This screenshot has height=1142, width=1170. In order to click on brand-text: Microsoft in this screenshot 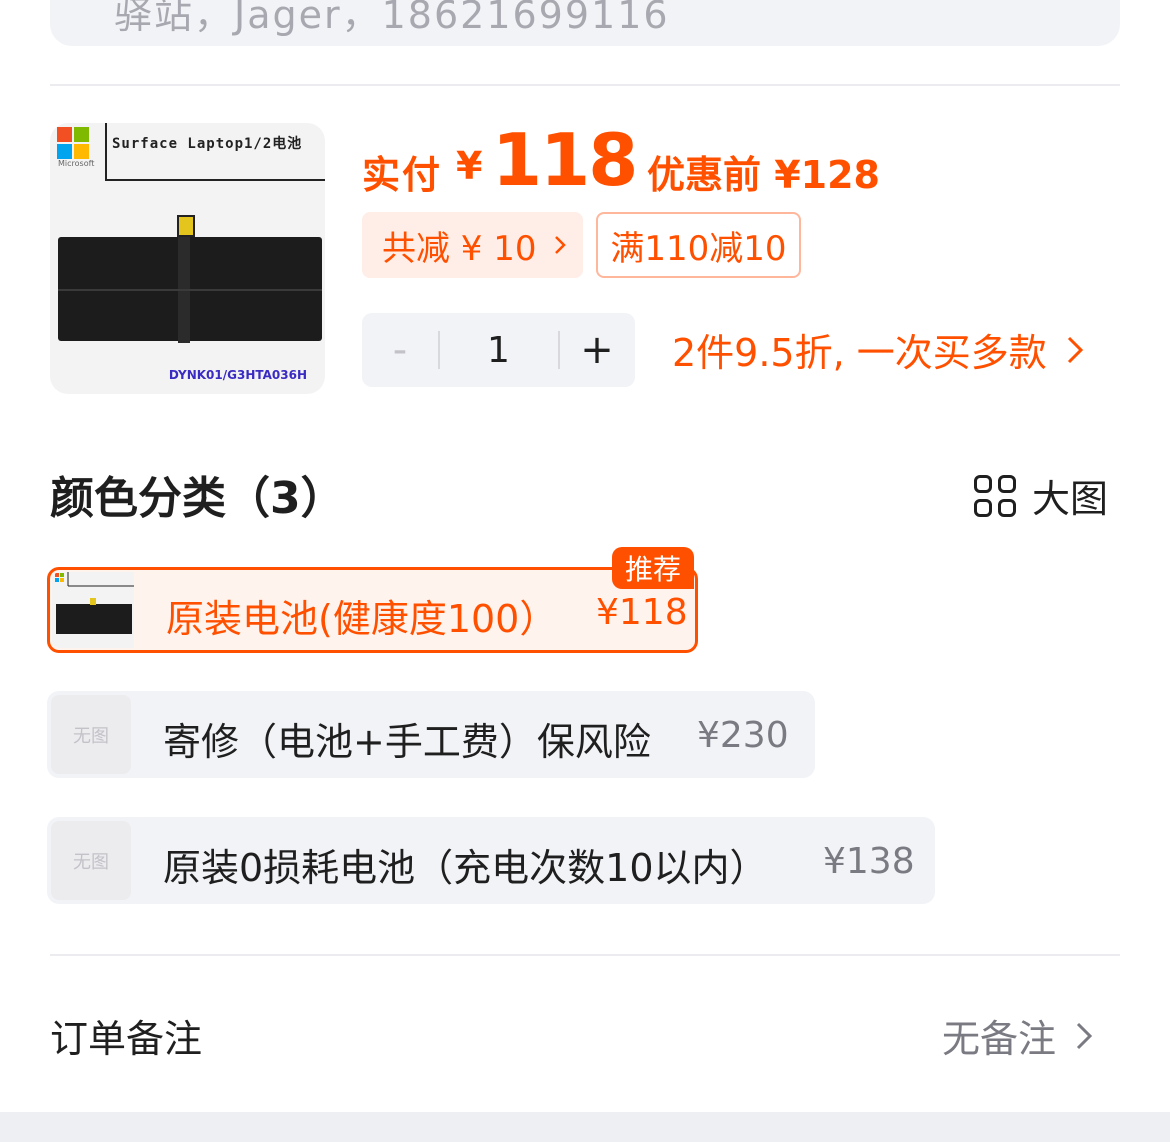, I will do `click(76, 163)`.